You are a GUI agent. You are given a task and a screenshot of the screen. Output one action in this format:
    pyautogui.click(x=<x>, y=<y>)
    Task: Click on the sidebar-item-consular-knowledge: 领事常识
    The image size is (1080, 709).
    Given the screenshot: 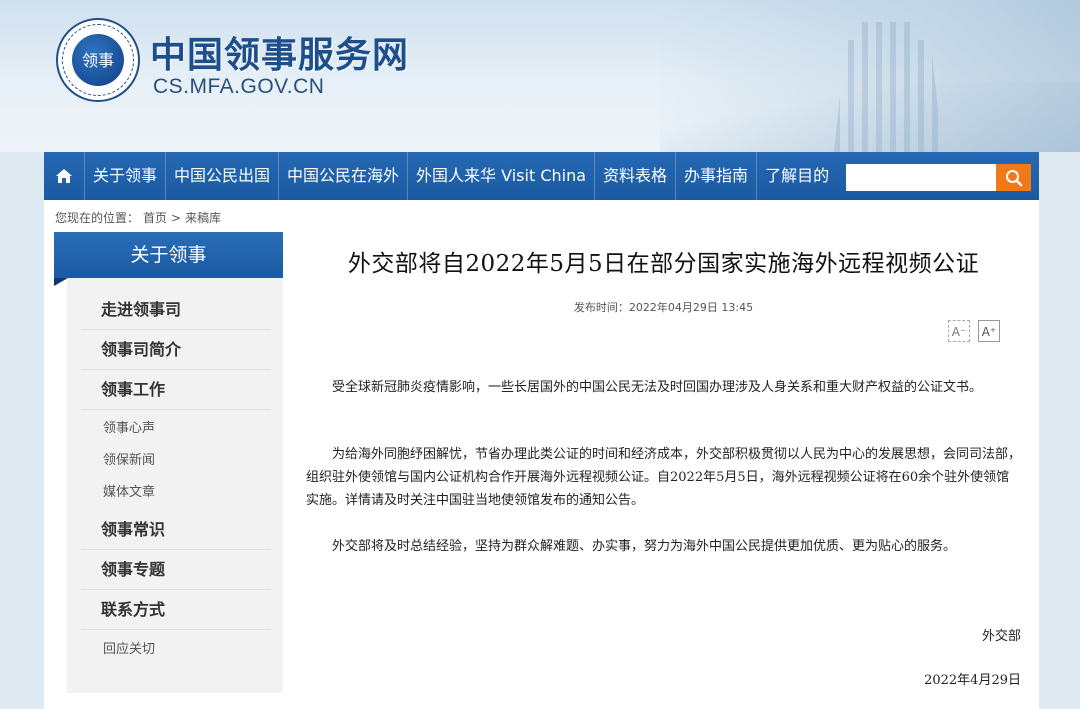 What is the action you would take?
    pyautogui.click(x=176, y=530)
    